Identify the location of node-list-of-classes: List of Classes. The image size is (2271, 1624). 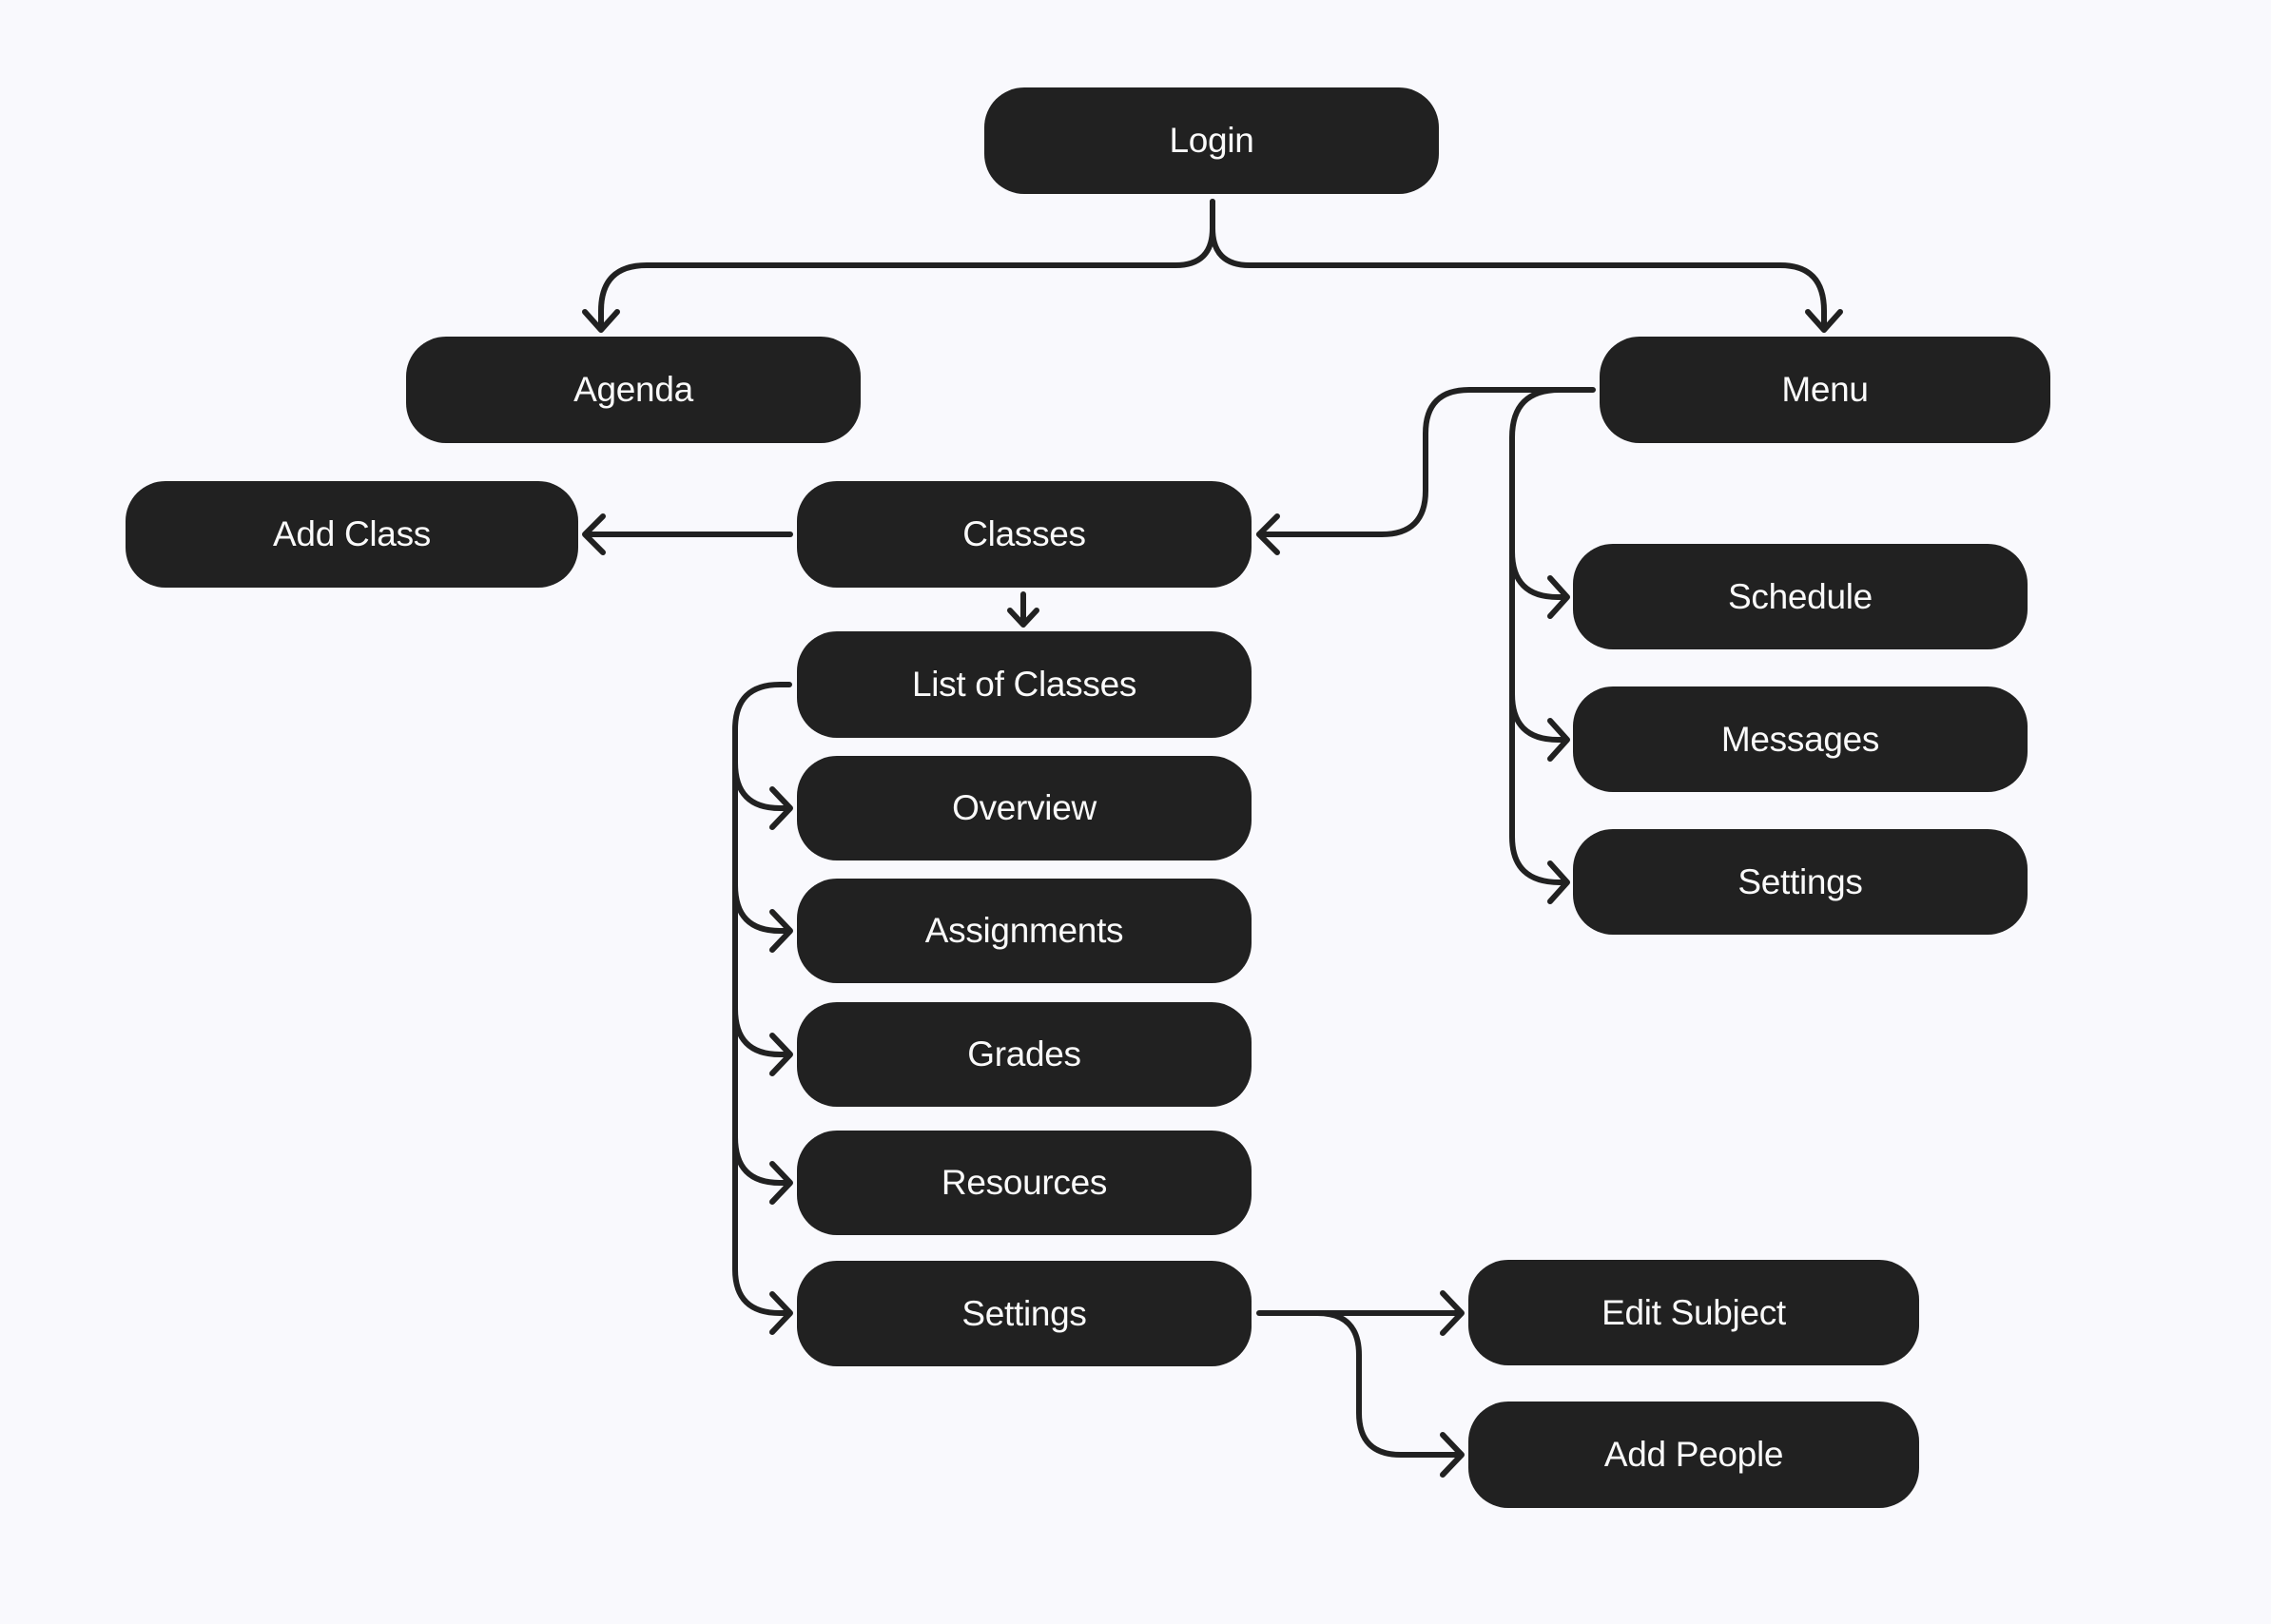
(1024, 684).